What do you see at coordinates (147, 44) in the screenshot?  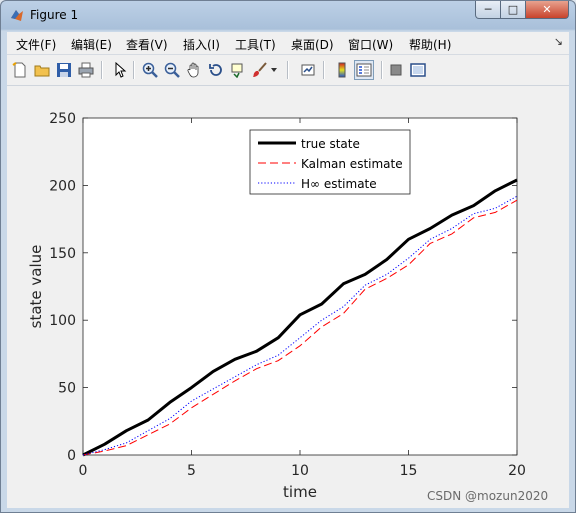 I see `menu-view: 查看(V)` at bounding box center [147, 44].